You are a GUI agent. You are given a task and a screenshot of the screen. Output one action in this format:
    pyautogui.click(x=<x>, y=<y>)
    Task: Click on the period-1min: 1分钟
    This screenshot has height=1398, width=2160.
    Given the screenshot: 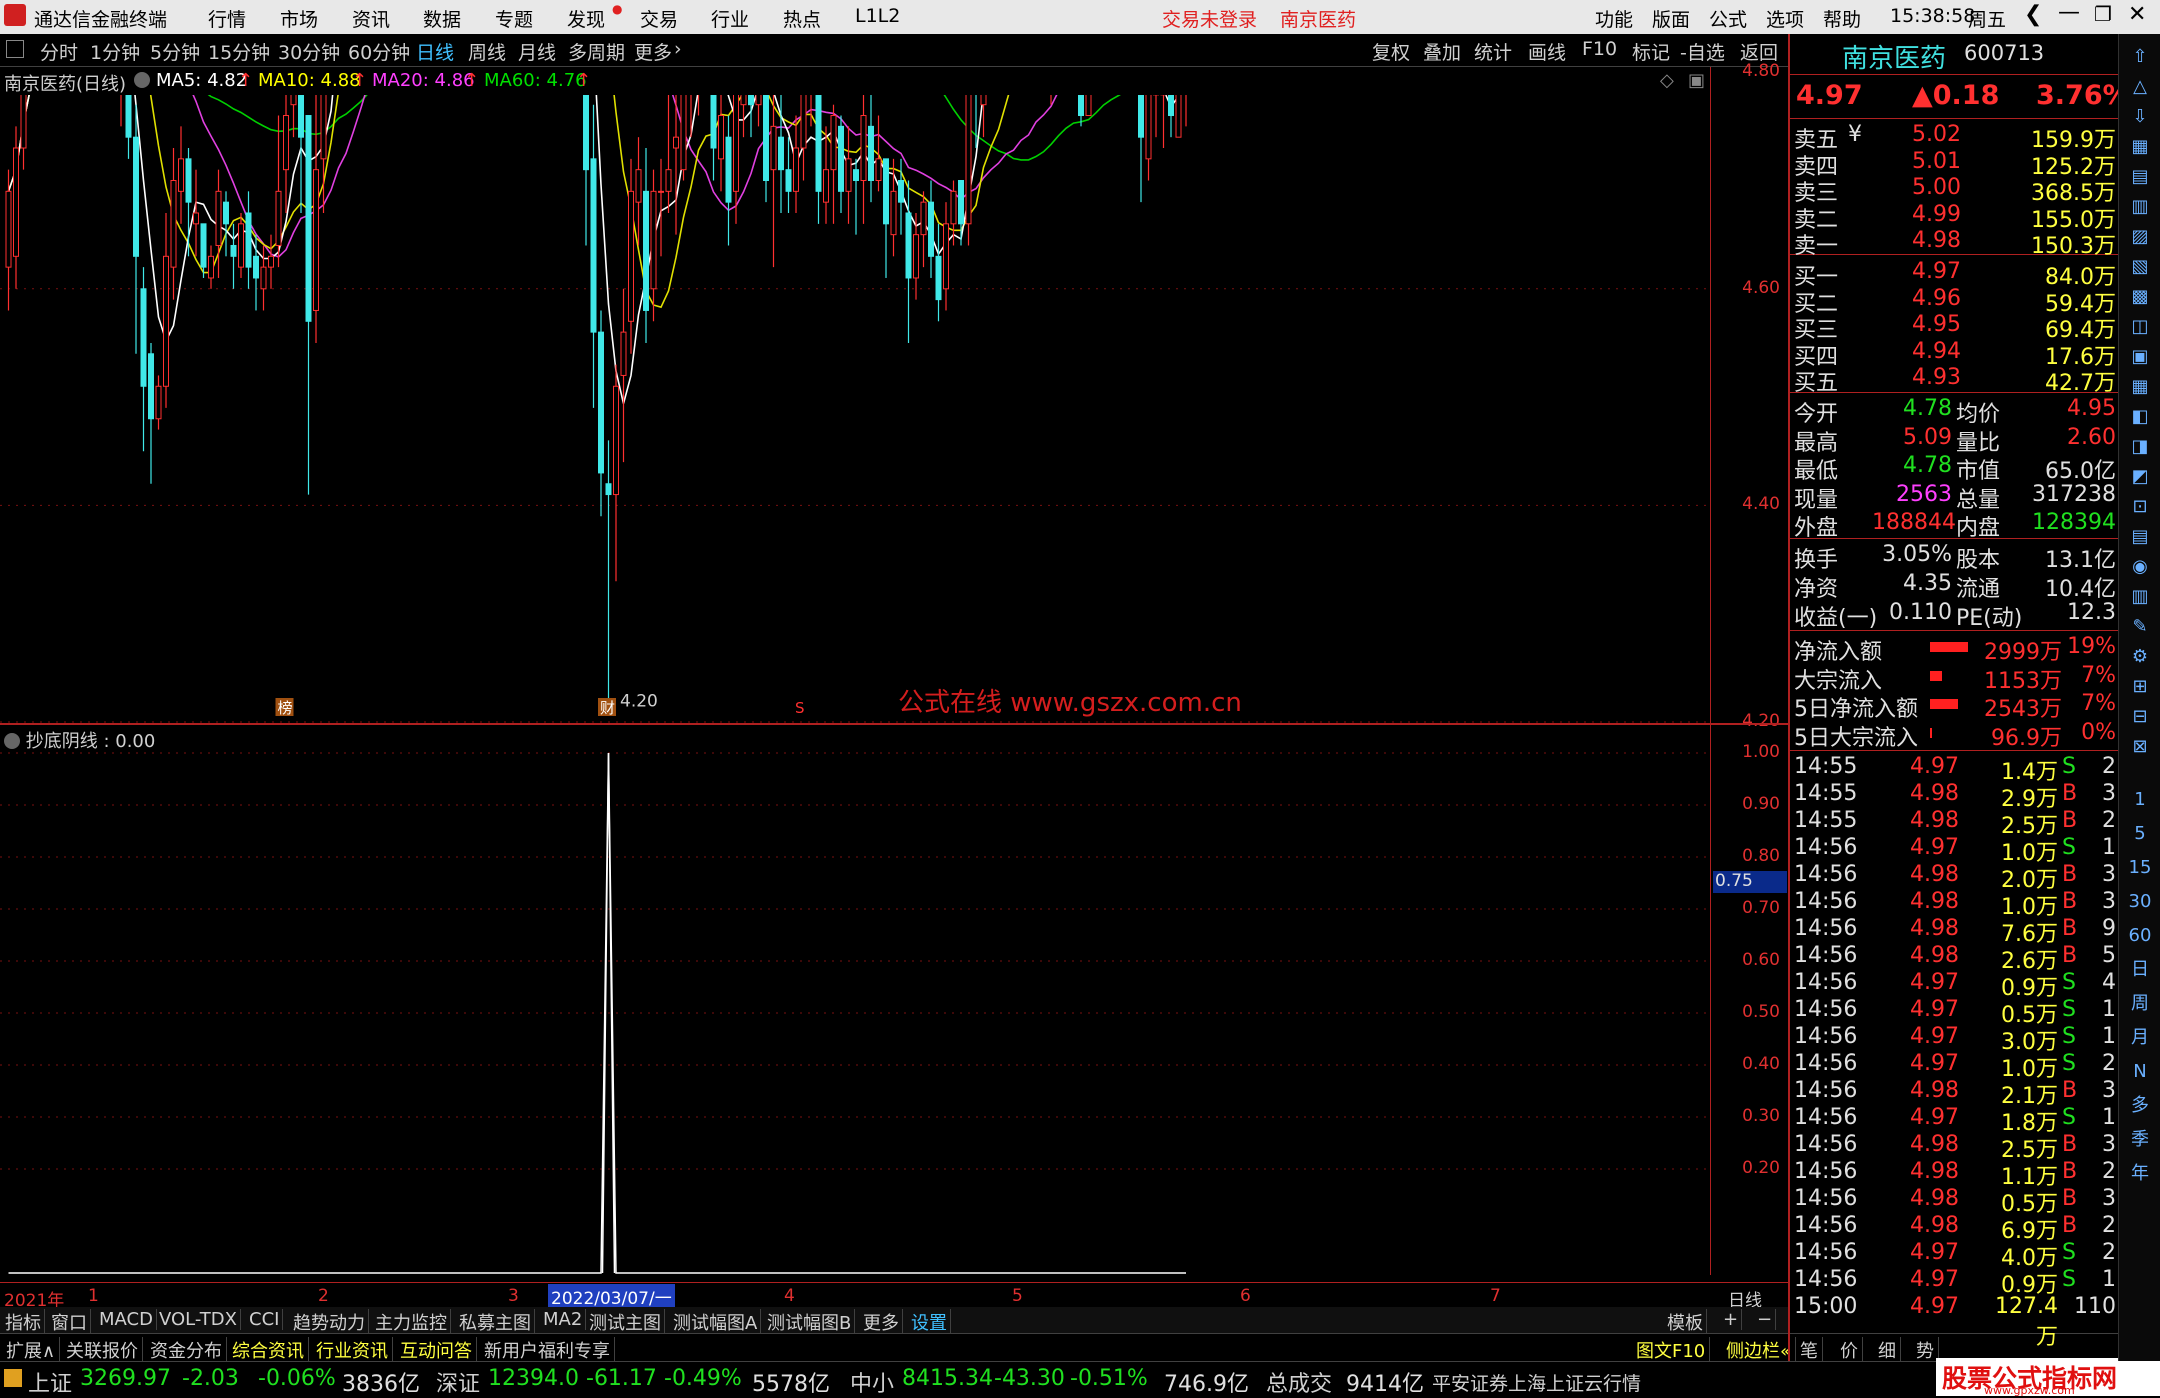 What is the action you would take?
    pyautogui.click(x=115, y=51)
    